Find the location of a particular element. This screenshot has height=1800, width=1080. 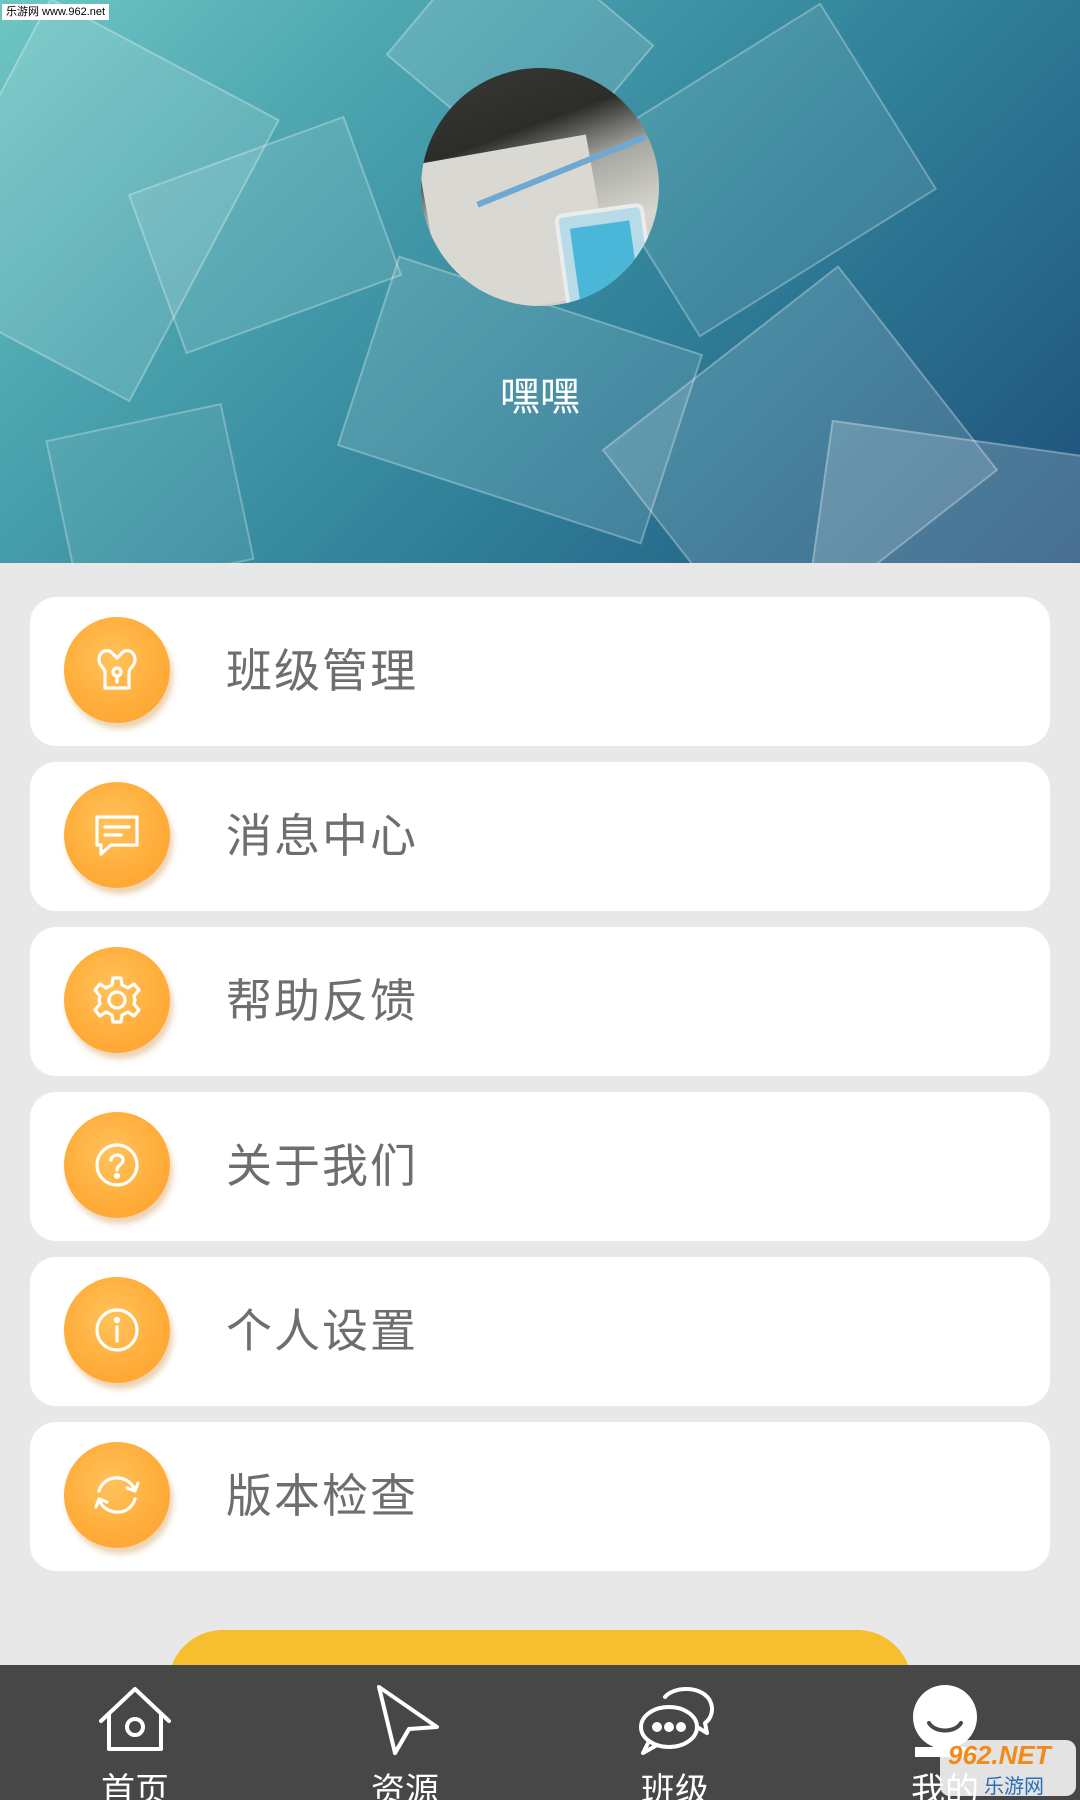

tab-resources: 资源 is located at coordinates (405, 1732).